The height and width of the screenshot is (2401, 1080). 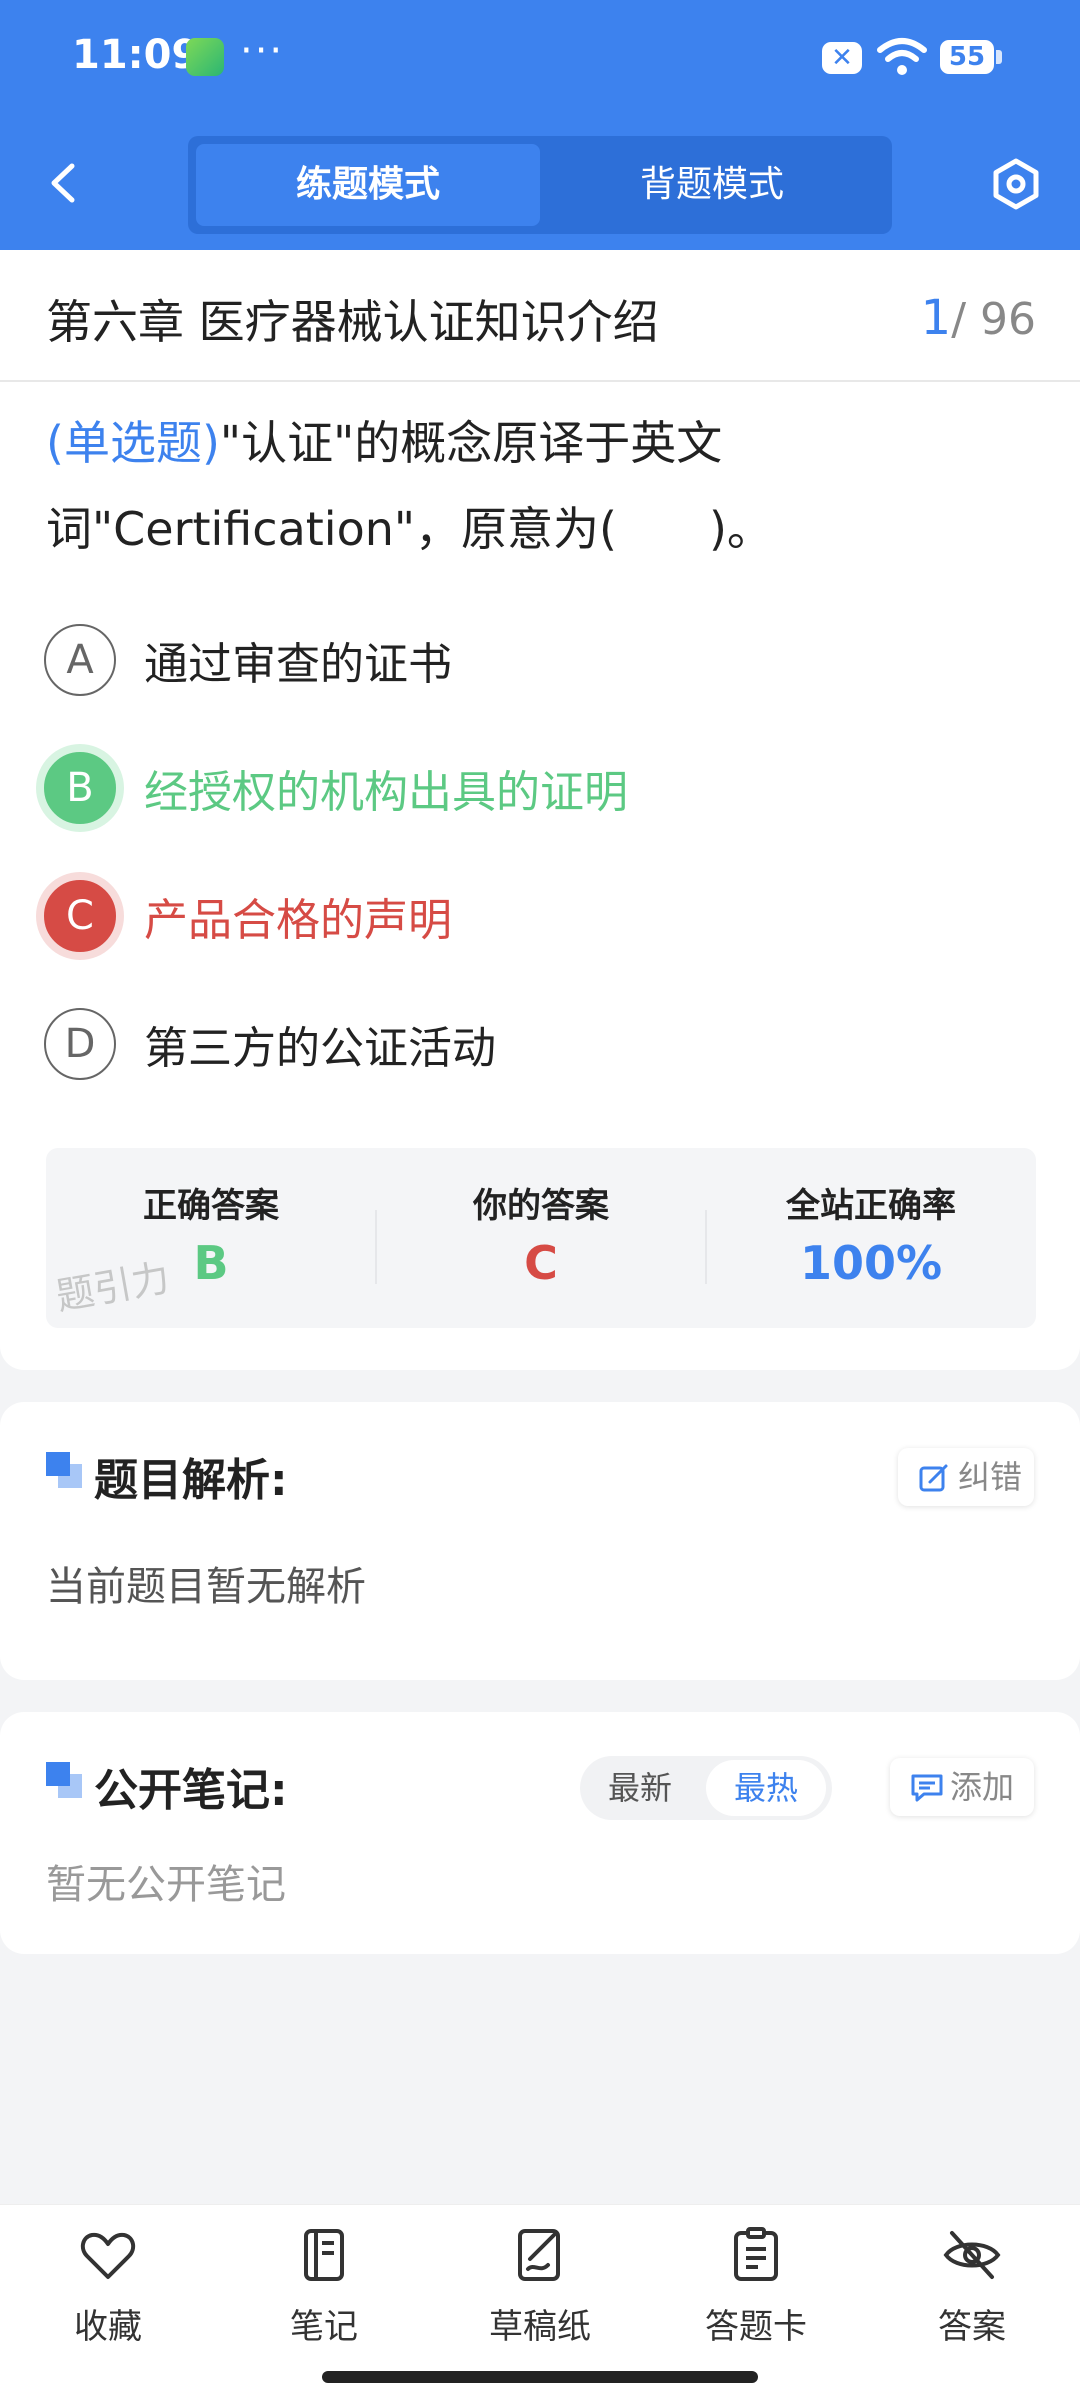 What do you see at coordinates (871, 1206) in the screenshot?
I see `site-accuracy-label: 全站正确率` at bounding box center [871, 1206].